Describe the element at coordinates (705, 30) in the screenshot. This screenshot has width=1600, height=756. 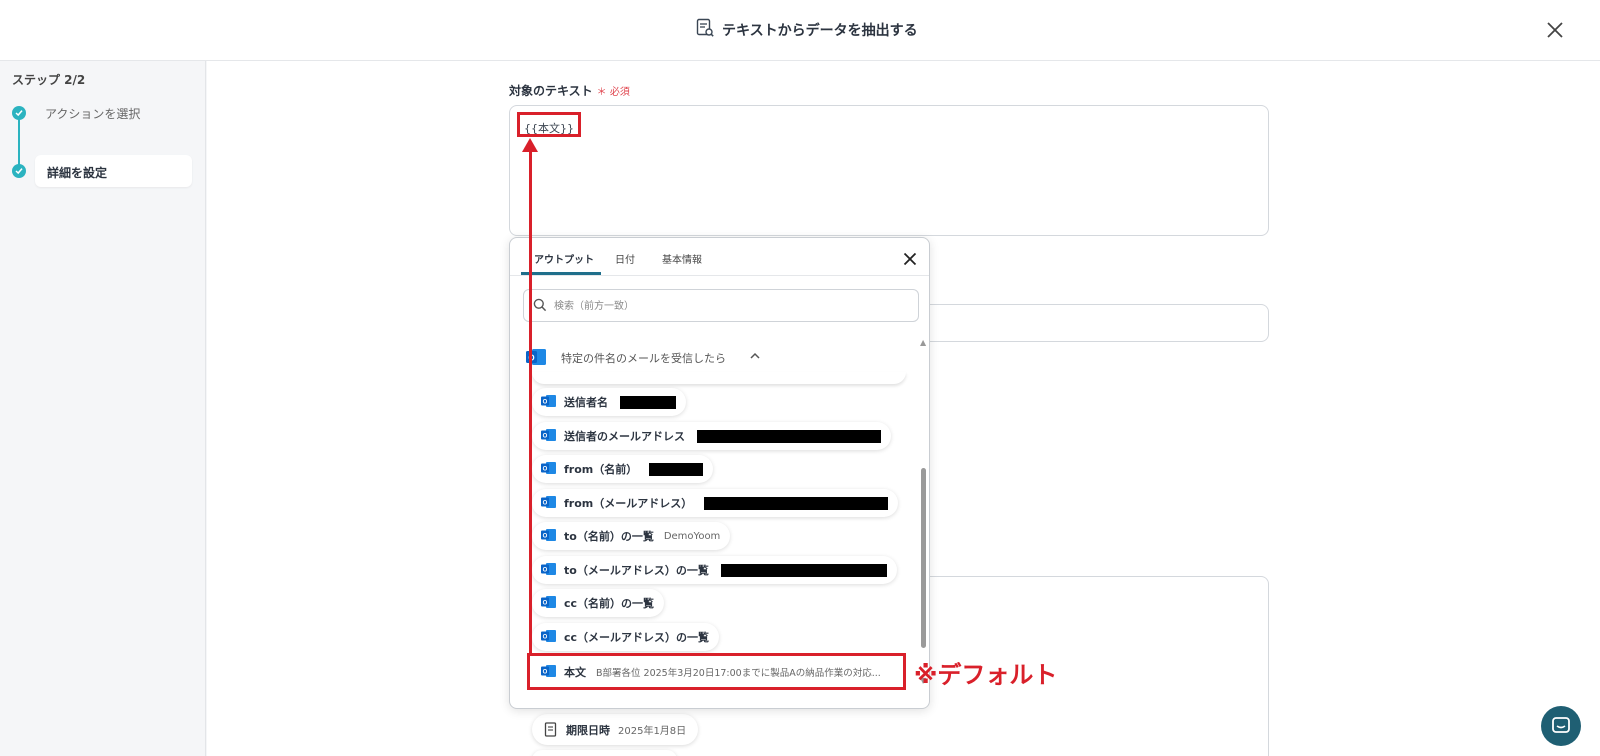
I see `document-search-icon` at that location.